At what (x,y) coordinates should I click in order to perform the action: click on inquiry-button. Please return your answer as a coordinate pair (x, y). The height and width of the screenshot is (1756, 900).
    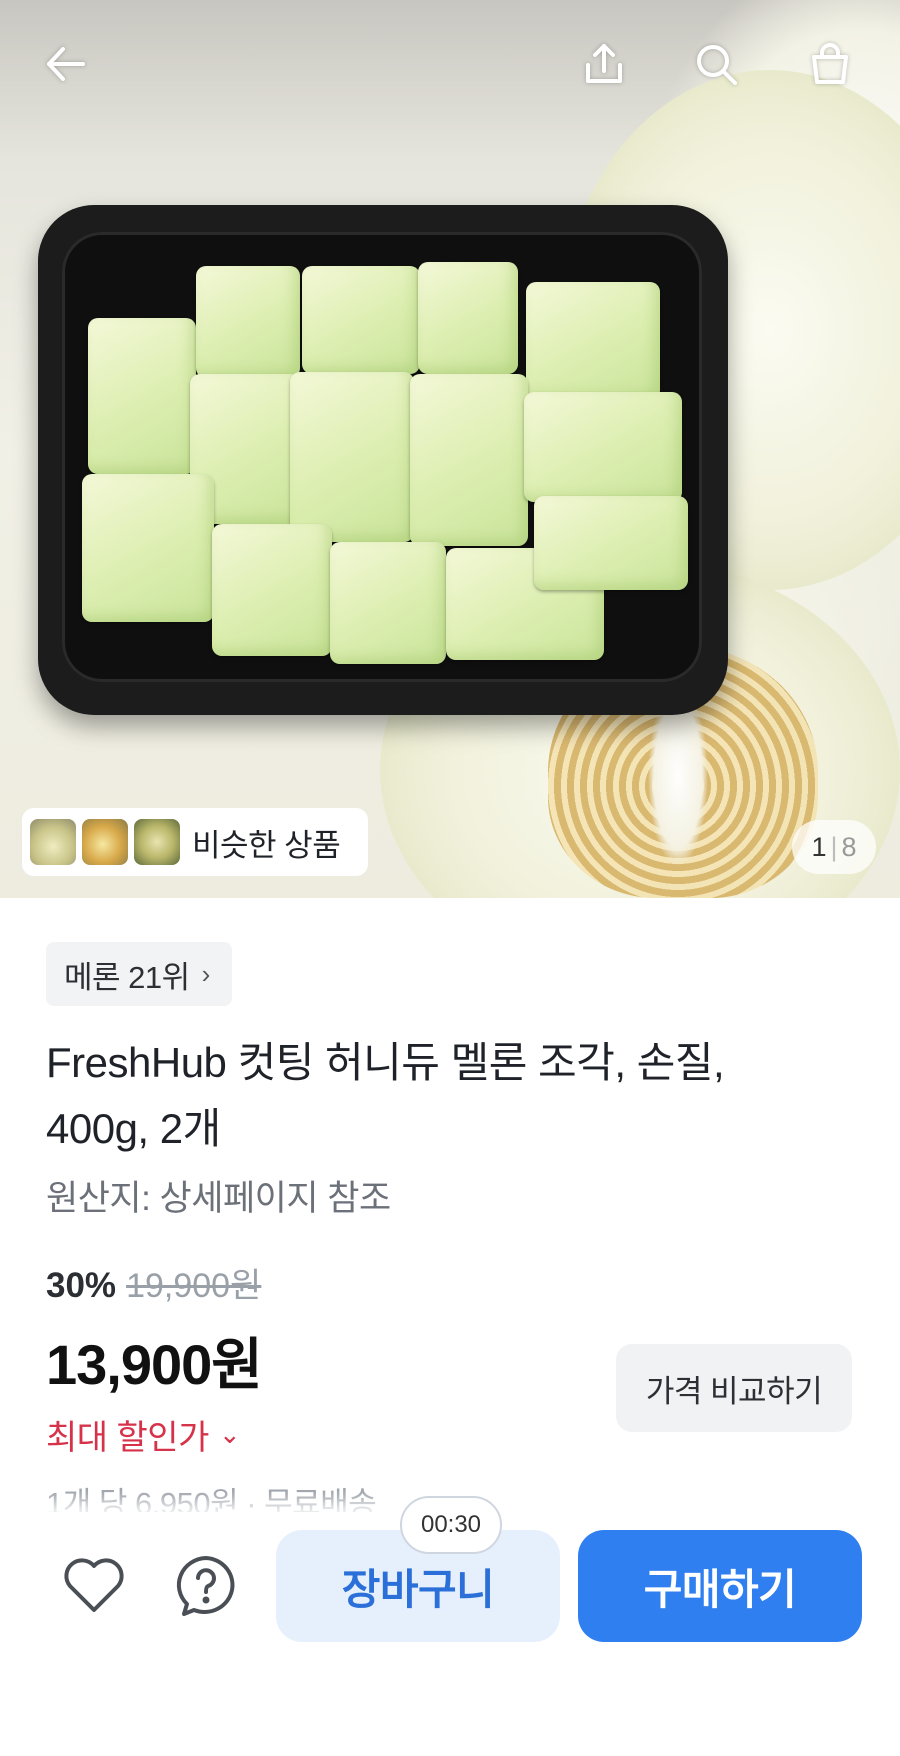
    Looking at the image, I should click on (206, 1586).